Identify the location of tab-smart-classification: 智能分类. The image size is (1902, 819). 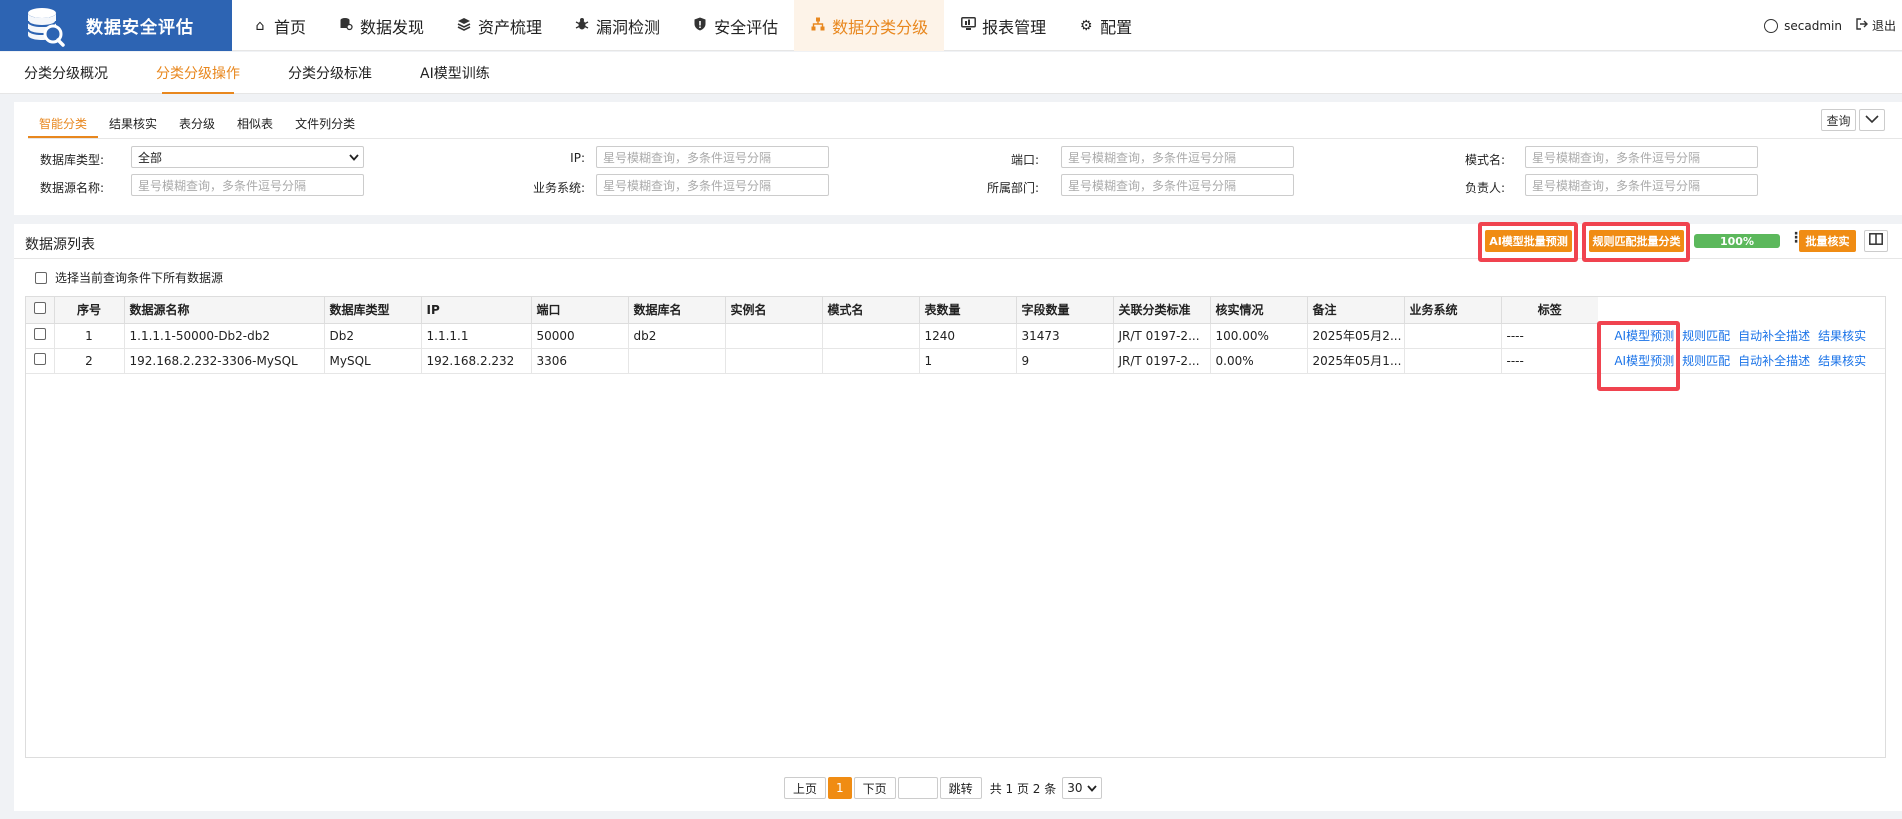
(63, 123).